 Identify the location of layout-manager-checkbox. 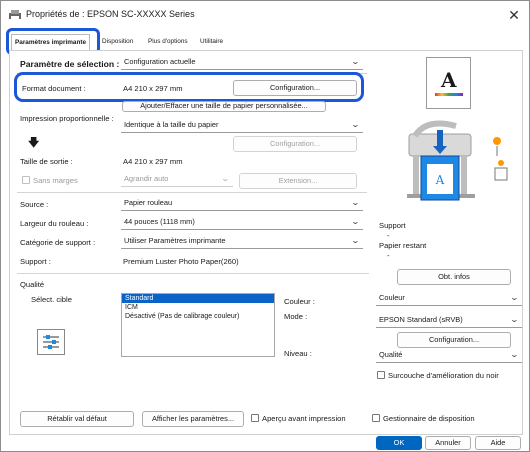
(376, 418).